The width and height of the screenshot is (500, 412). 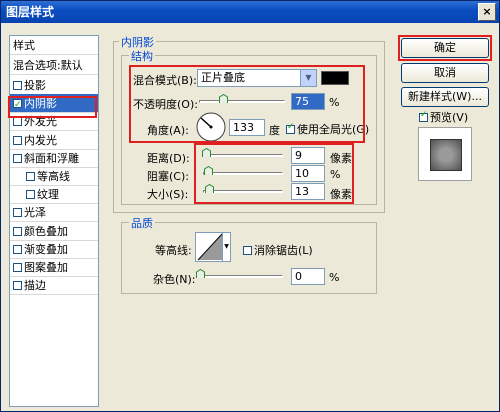 What do you see at coordinates (35, 285) in the screenshot?
I see `style-item-label: 描边` at bounding box center [35, 285].